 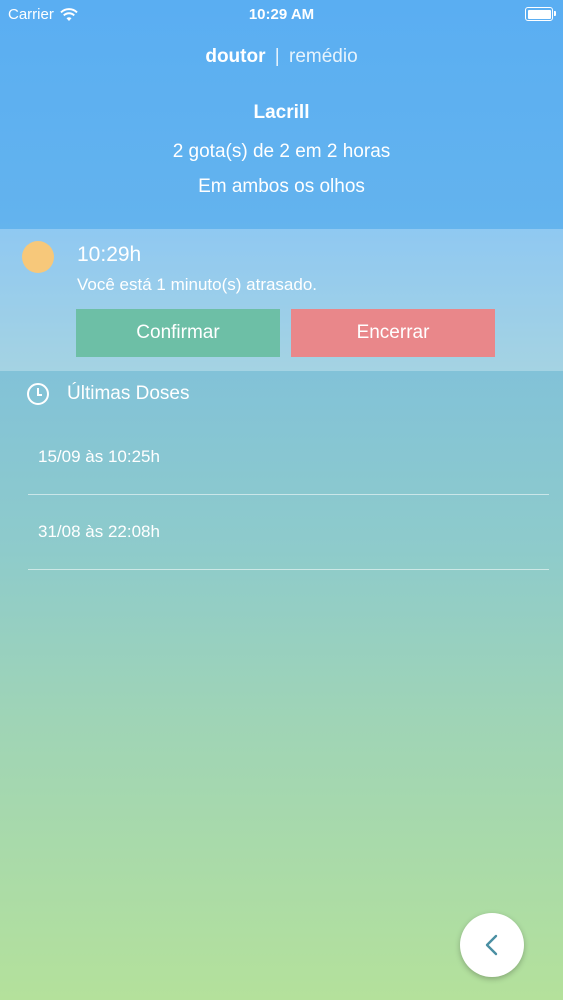 I want to click on nav-title: doutor | remédio, so click(x=281, y=57).